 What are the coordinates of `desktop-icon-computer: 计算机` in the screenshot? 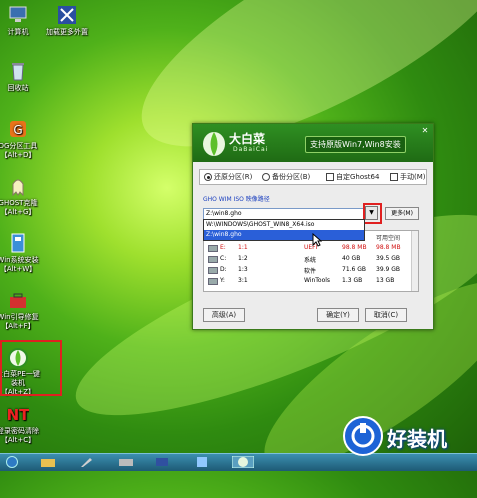 It's located at (20, 20).